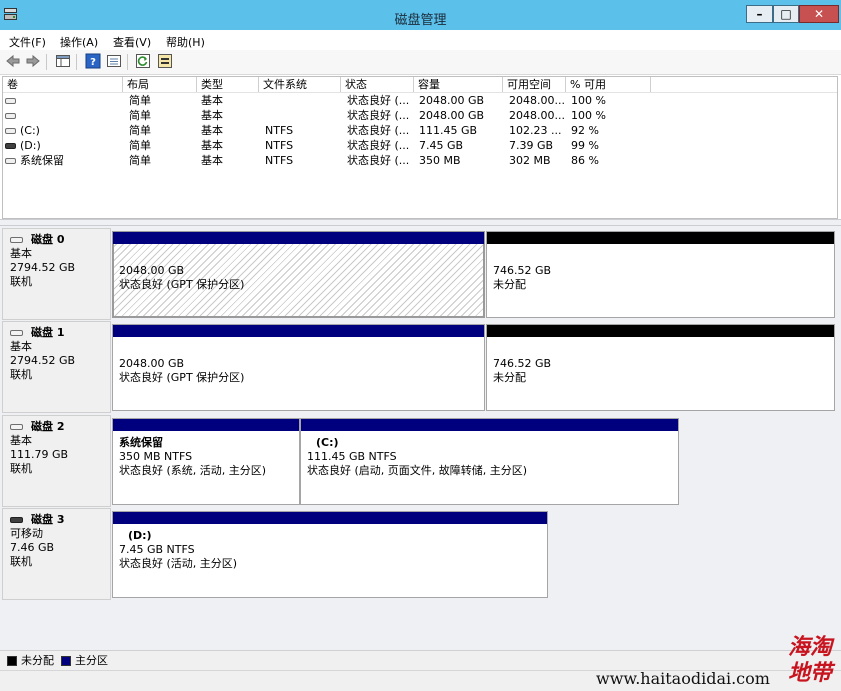 Image resolution: width=841 pixels, height=691 pixels. Describe the element at coordinates (152, 363) in the screenshot. I see `partition-size: 2048.00 GB` at that location.